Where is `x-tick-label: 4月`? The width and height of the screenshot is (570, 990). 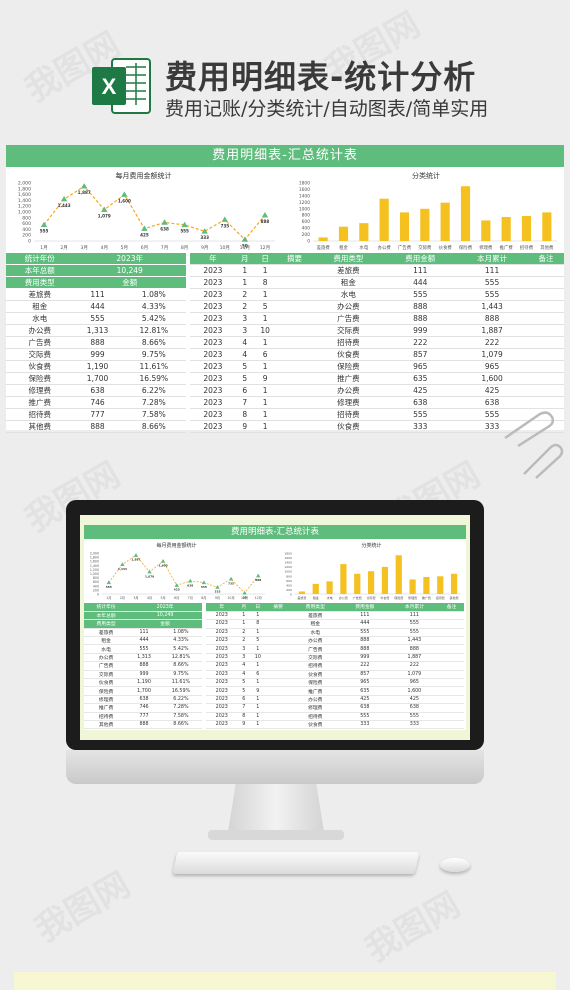 x-tick-label: 4月 is located at coordinates (149, 598).